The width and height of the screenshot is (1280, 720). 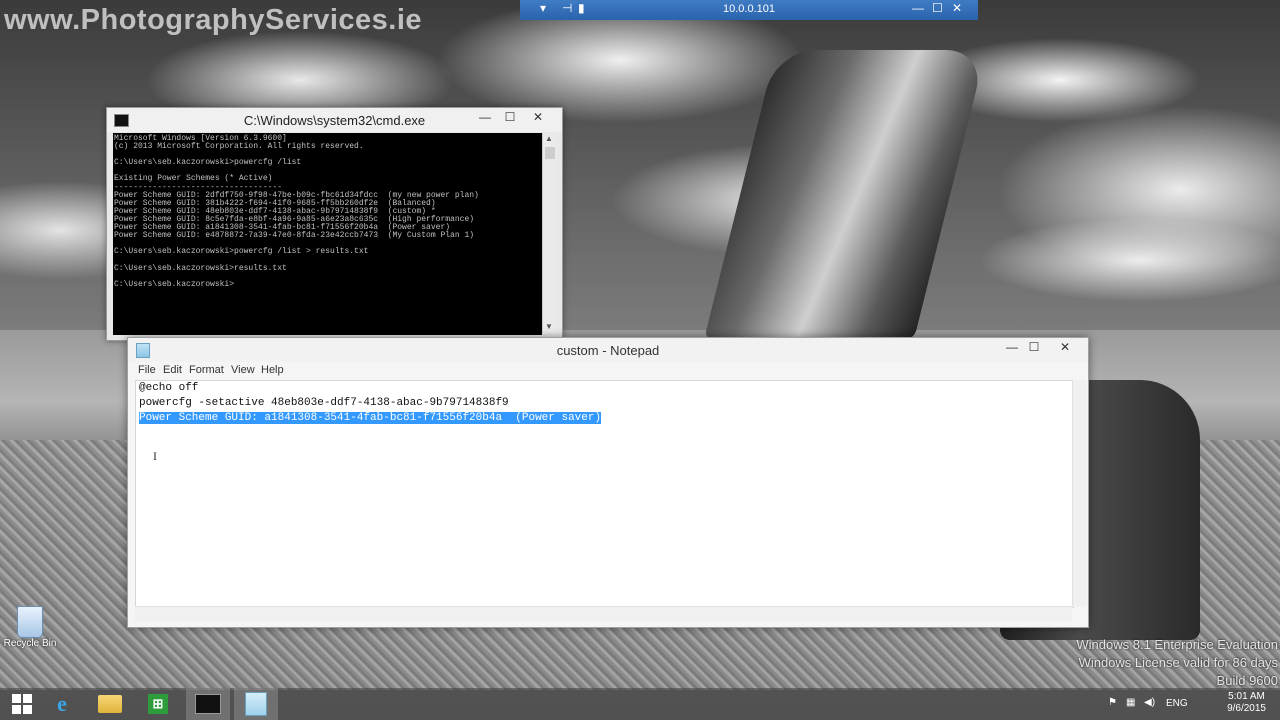 I want to click on clock-date: 9/6/2015, so click(x=1246, y=708).